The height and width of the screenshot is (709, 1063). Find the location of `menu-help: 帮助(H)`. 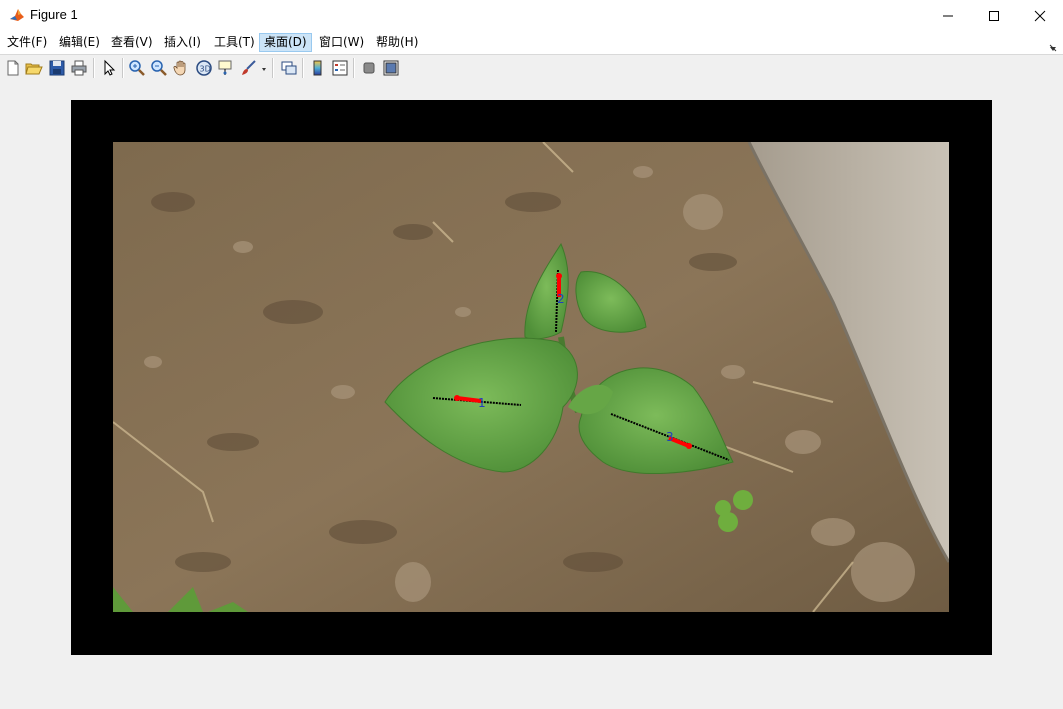

menu-help: 帮助(H) is located at coordinates (397, 42).